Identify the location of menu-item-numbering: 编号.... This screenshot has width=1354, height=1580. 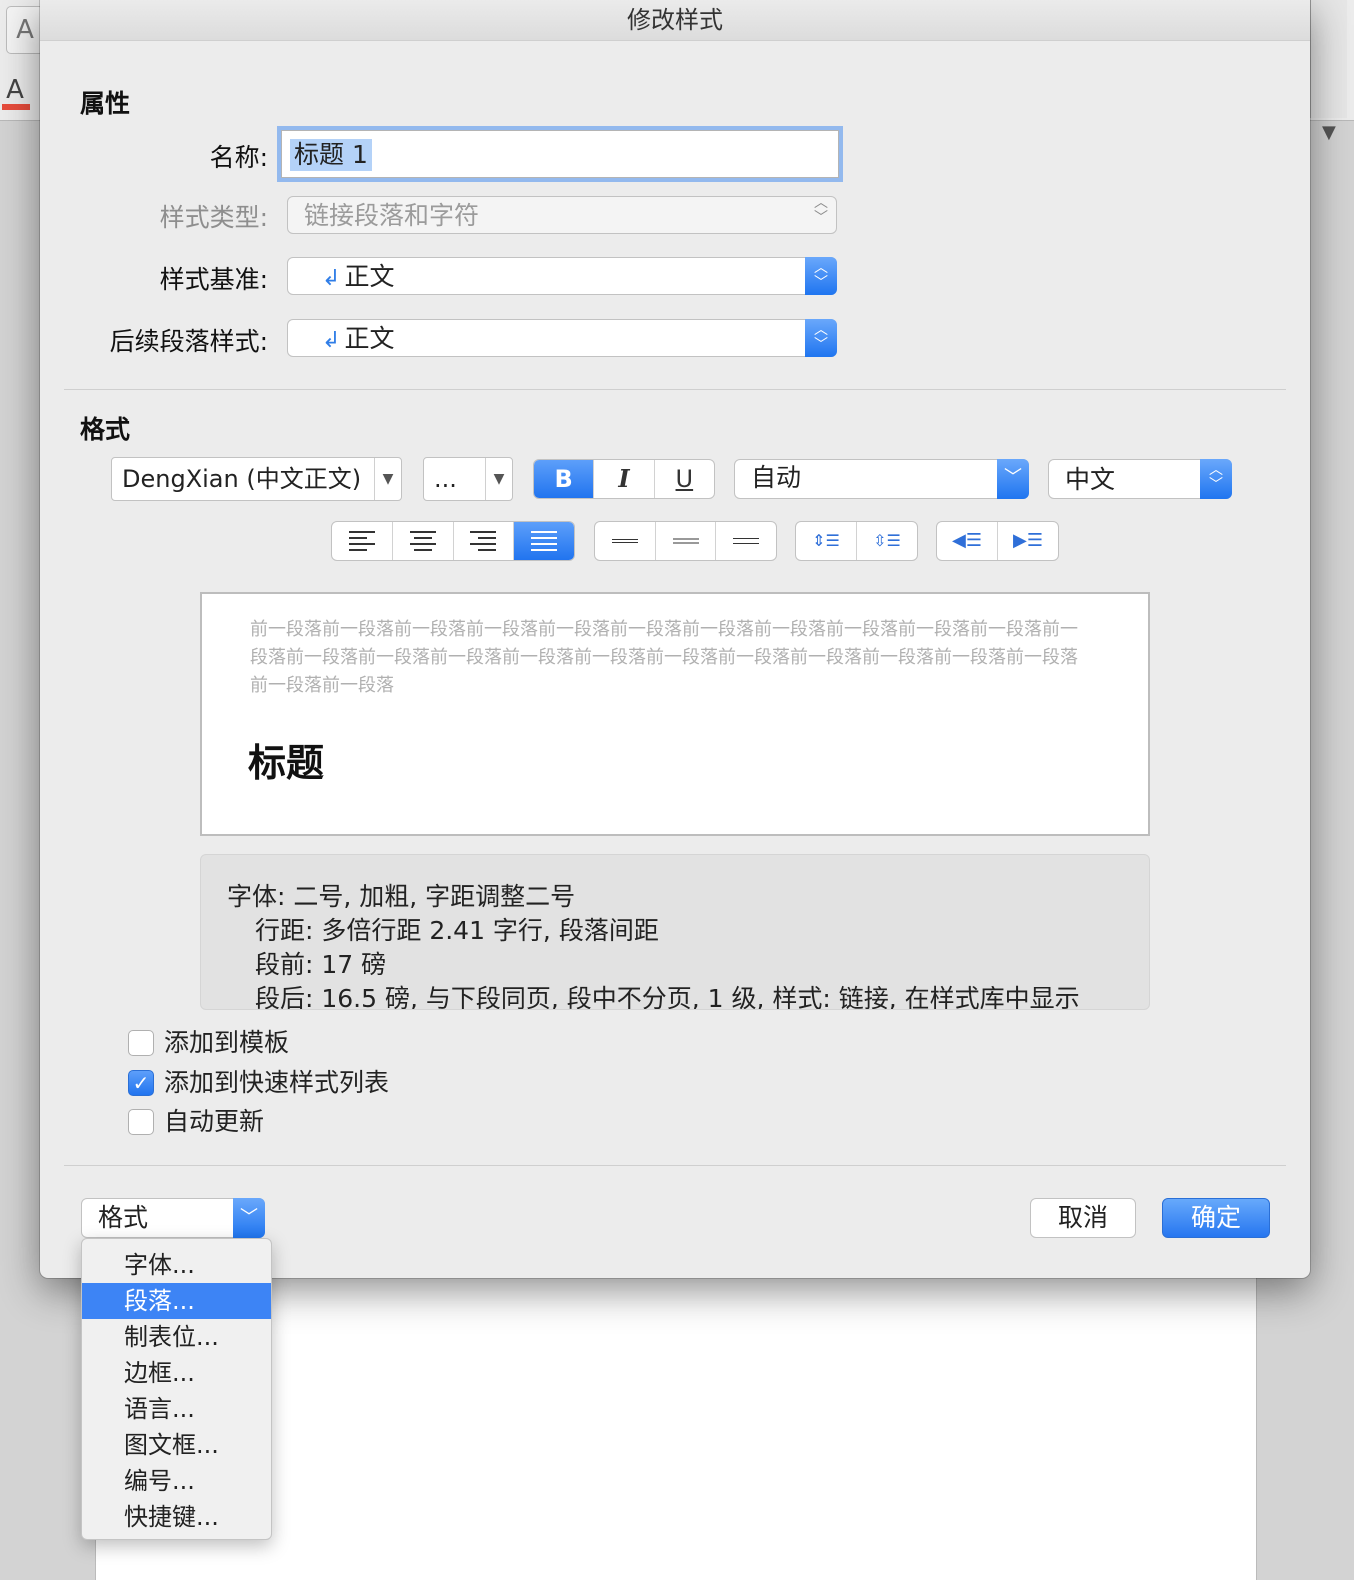
(176, 1481).